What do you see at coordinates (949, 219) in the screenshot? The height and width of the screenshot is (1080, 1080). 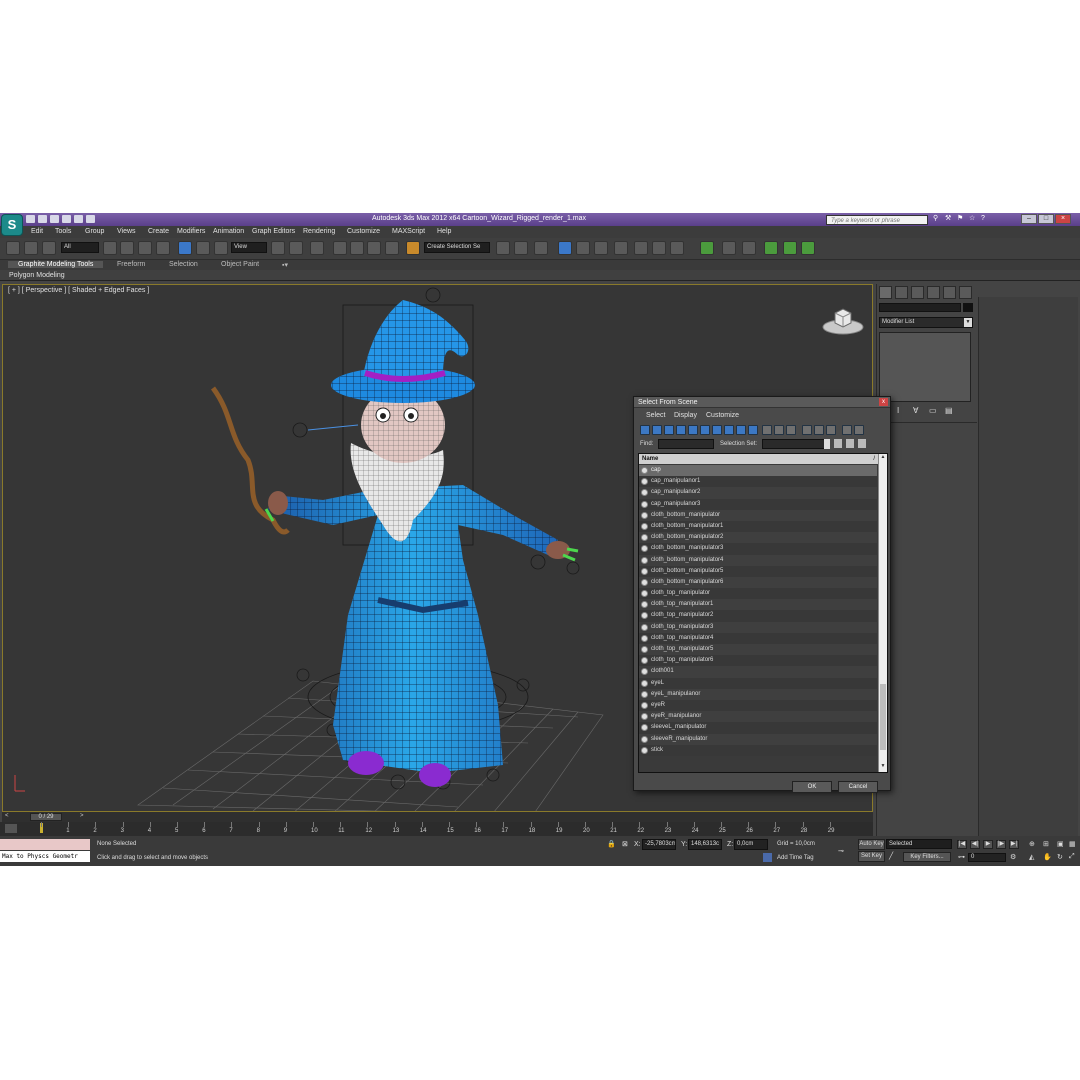 I see `subscription-icon: ⚒` at bounding box center [949, 219].